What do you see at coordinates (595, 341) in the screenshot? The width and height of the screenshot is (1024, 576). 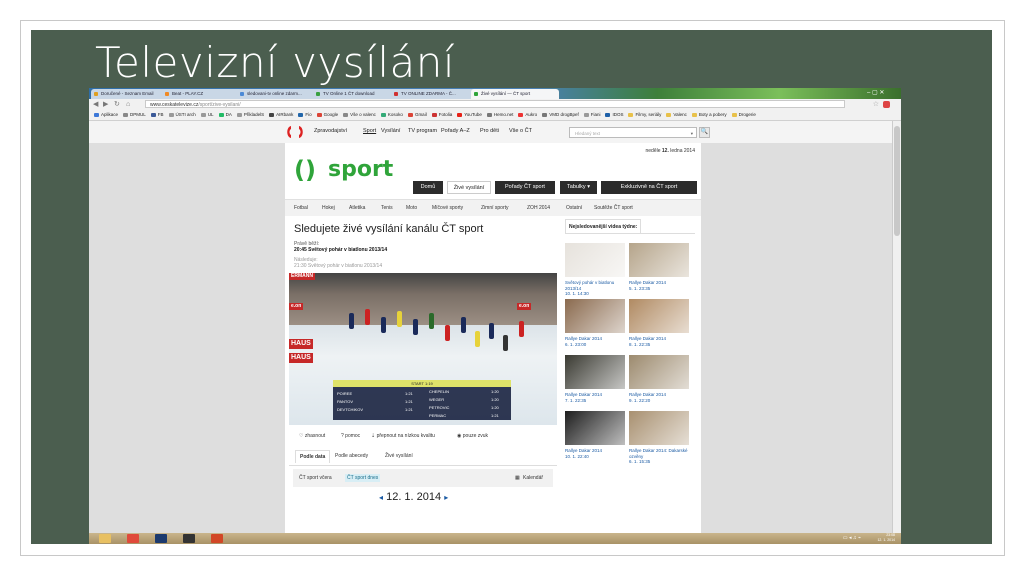 I see `video-caption: Rallye Dakar 2014 6. 1. 23:00` at bounding box center [595, 341].